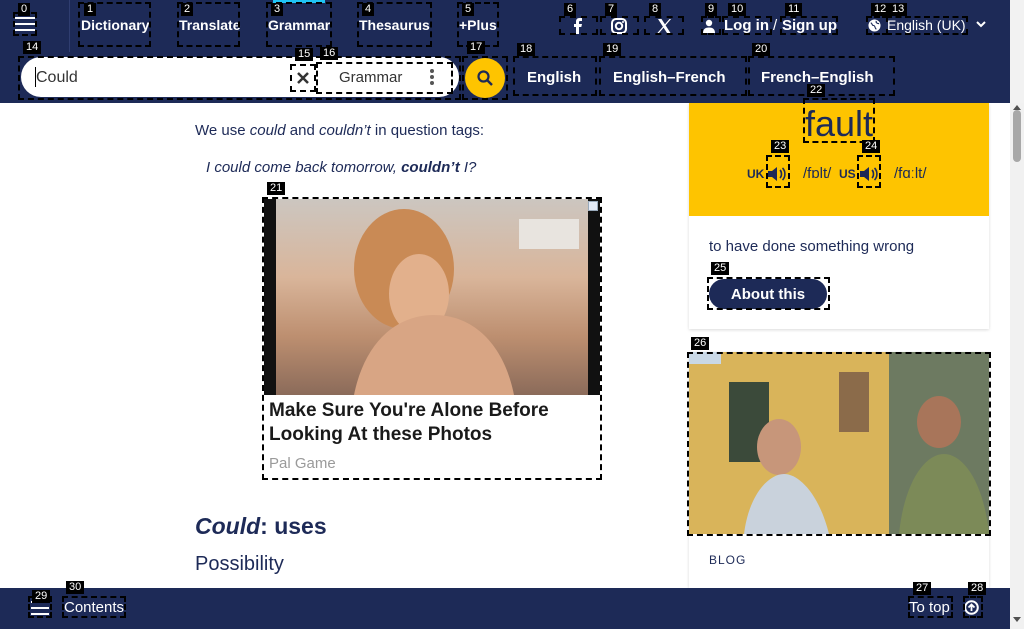 Image resolution: width=1024 pixels, height=629 pixels. Describe the element at coordinates (276, 188) in the screenshot. I see `marker-label: 21` at that location.